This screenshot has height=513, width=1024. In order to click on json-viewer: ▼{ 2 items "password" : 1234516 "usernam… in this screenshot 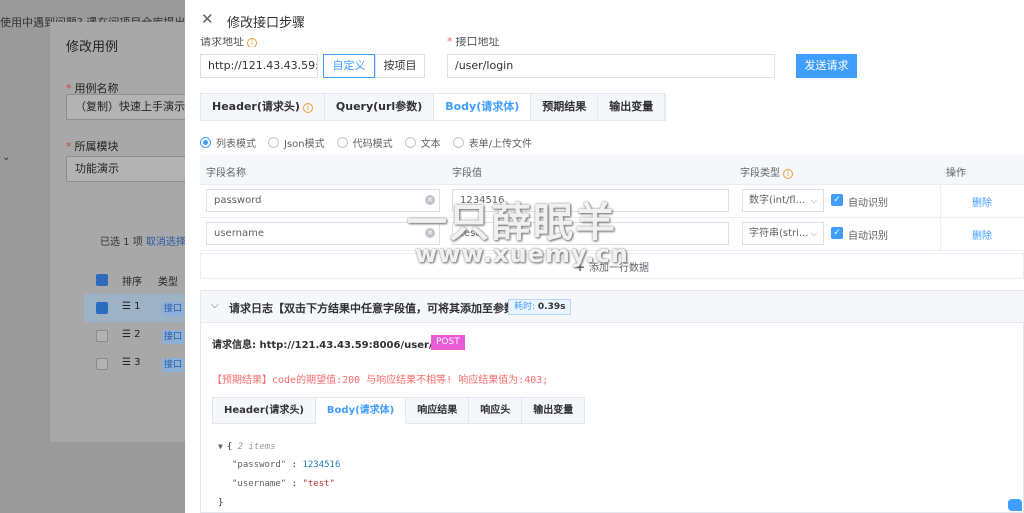, I will do `click(279, 475)`.